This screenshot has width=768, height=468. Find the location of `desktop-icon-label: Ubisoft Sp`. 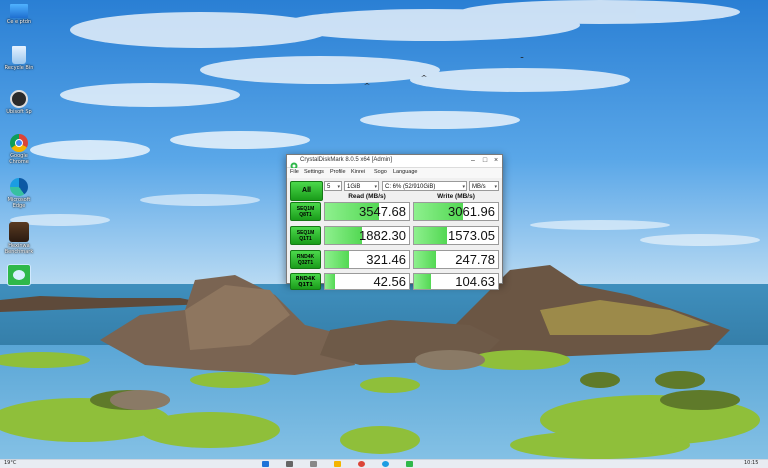

desktop-icon-label: Ubisoft Sp is located at coordinates (19, 112).